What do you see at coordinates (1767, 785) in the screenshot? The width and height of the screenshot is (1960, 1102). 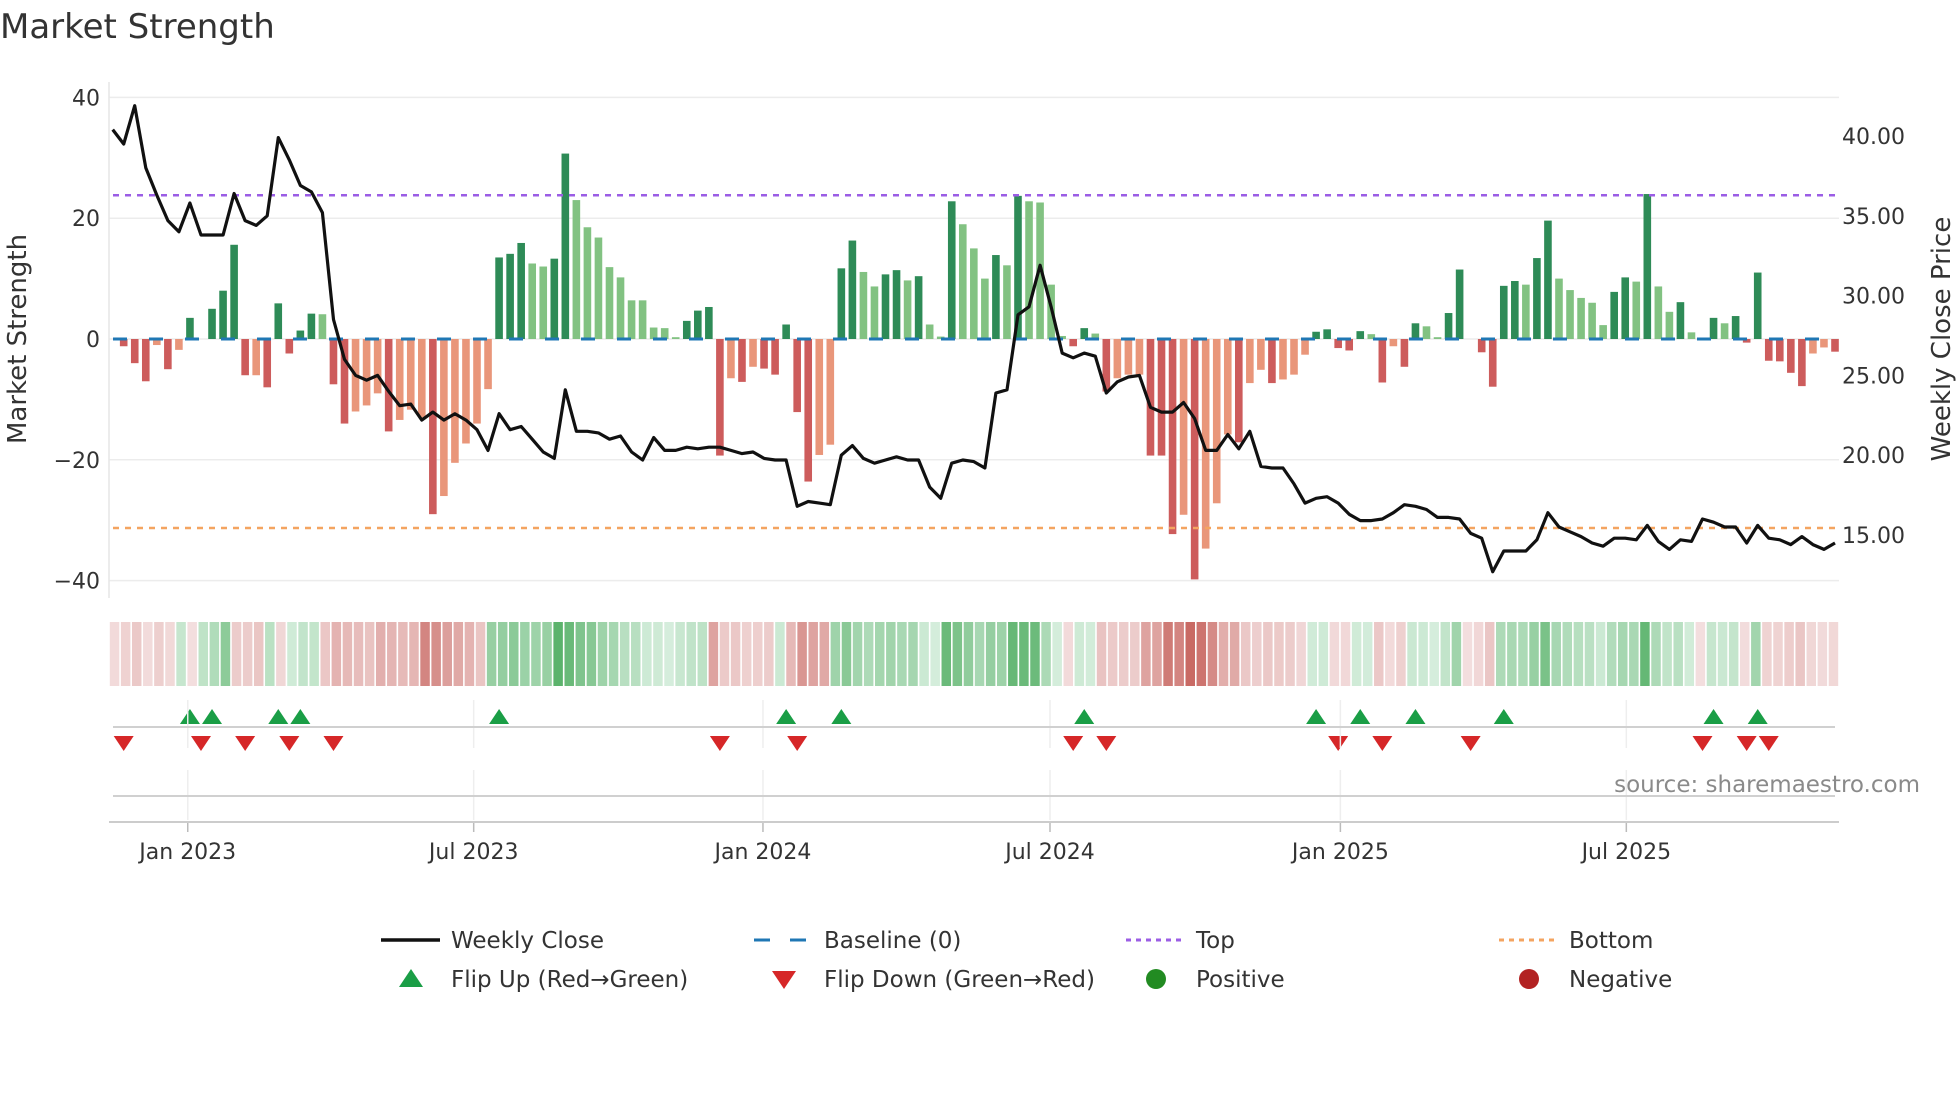 I see `source-label: source: sharemaestro.com` at bounding box center [1767, 785].